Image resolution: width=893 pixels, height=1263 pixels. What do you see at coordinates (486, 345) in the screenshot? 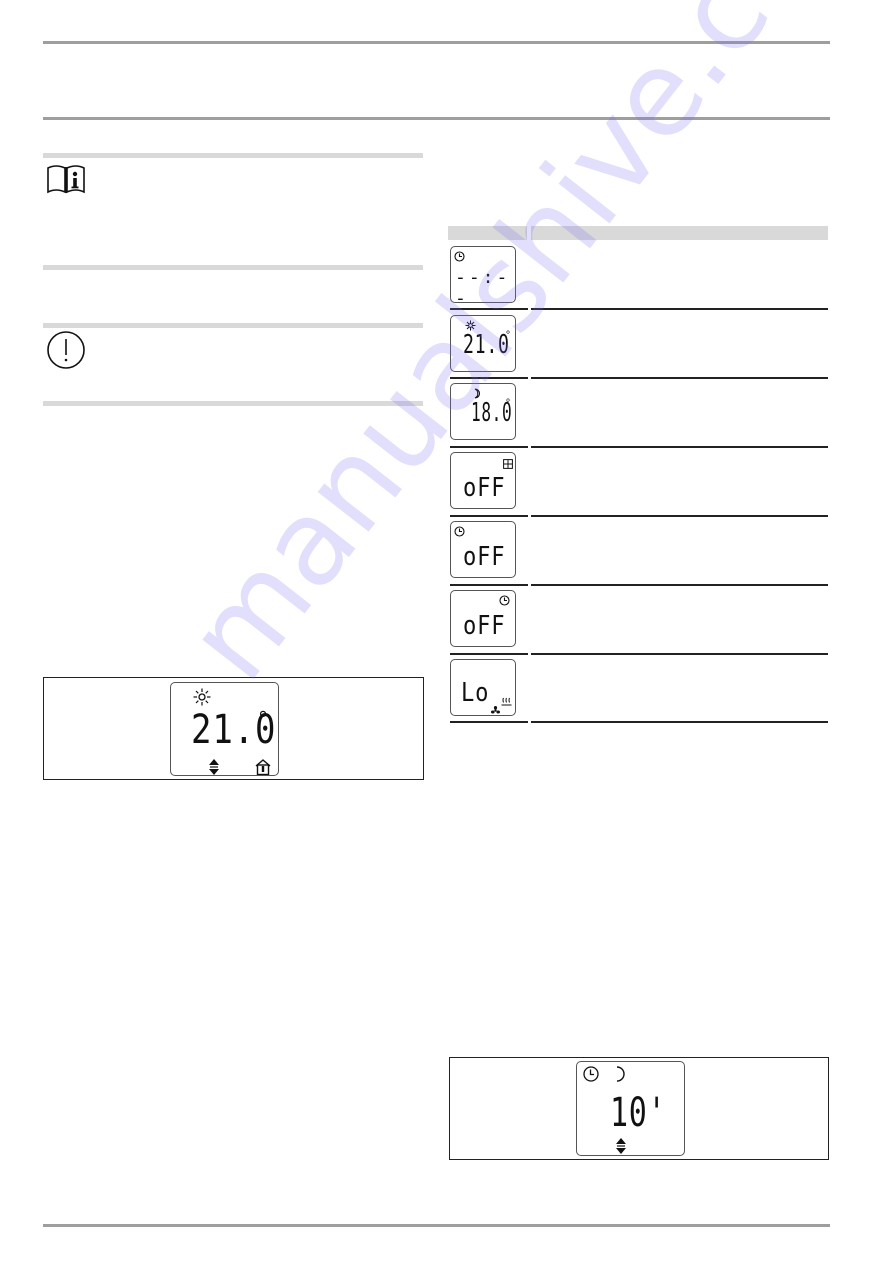
I see `comfort-temp-value: 21.0` at bounding box center [486, 345].